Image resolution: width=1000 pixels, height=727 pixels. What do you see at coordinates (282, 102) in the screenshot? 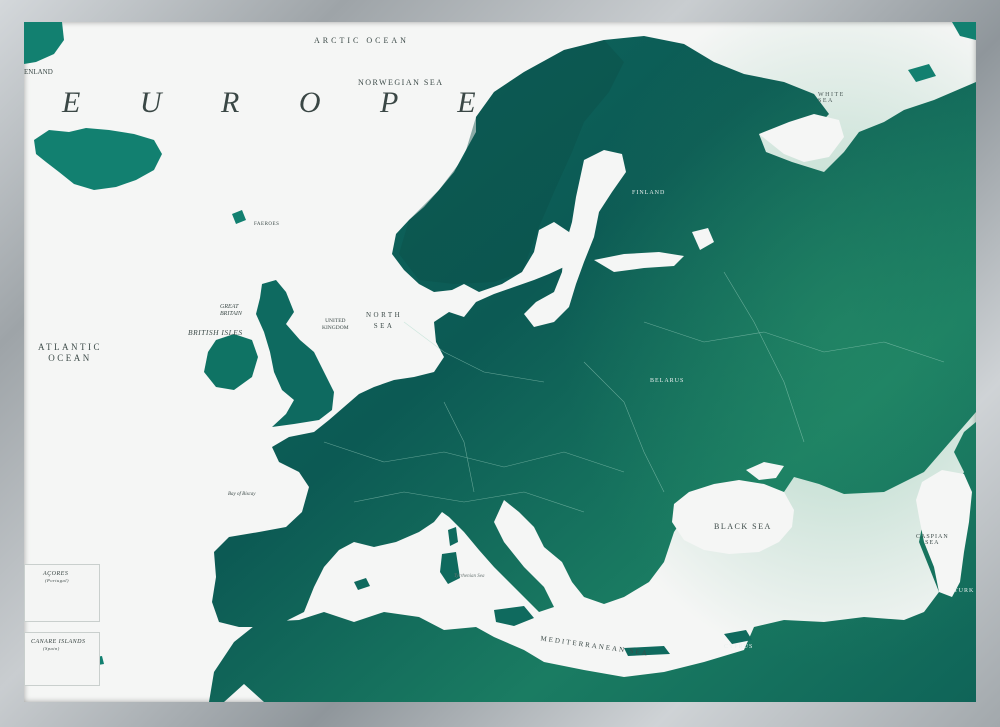
I see `map-title: E U R O P E` at bounding box center [282, 102].